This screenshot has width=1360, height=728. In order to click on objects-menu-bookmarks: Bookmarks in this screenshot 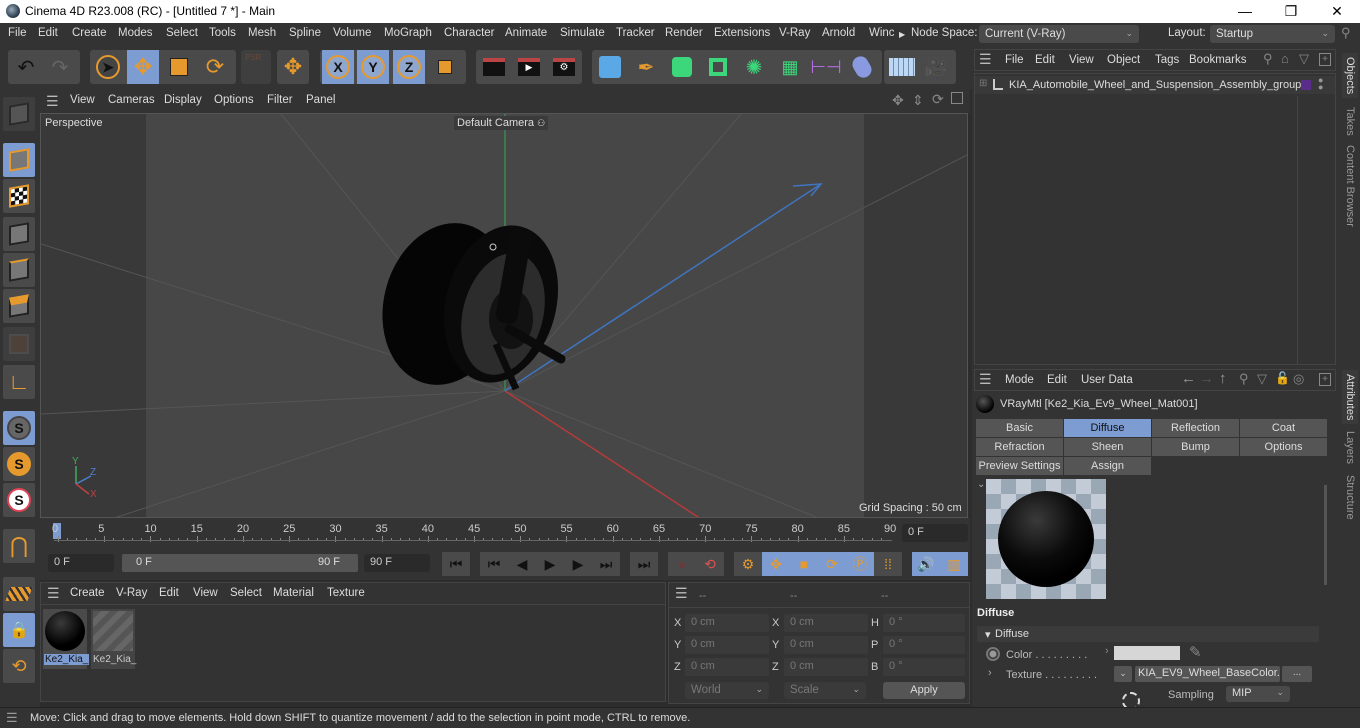, I will do `click(1218, 60)`.